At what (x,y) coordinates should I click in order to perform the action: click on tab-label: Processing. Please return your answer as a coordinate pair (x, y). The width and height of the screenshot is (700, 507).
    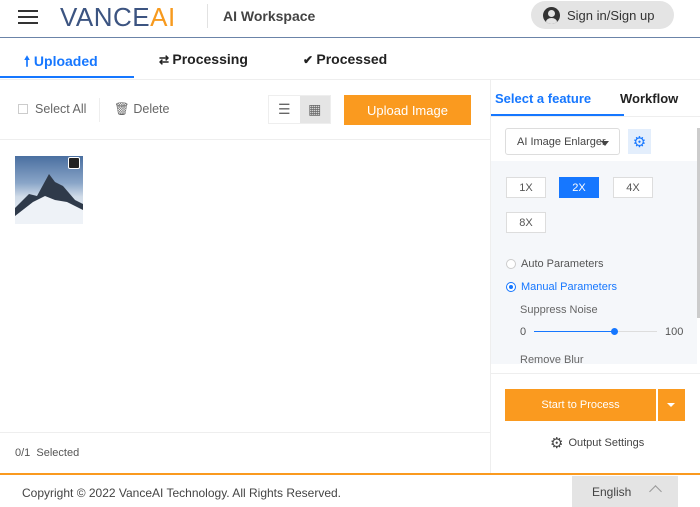
    Looking at the image, I should click on (210, 59).